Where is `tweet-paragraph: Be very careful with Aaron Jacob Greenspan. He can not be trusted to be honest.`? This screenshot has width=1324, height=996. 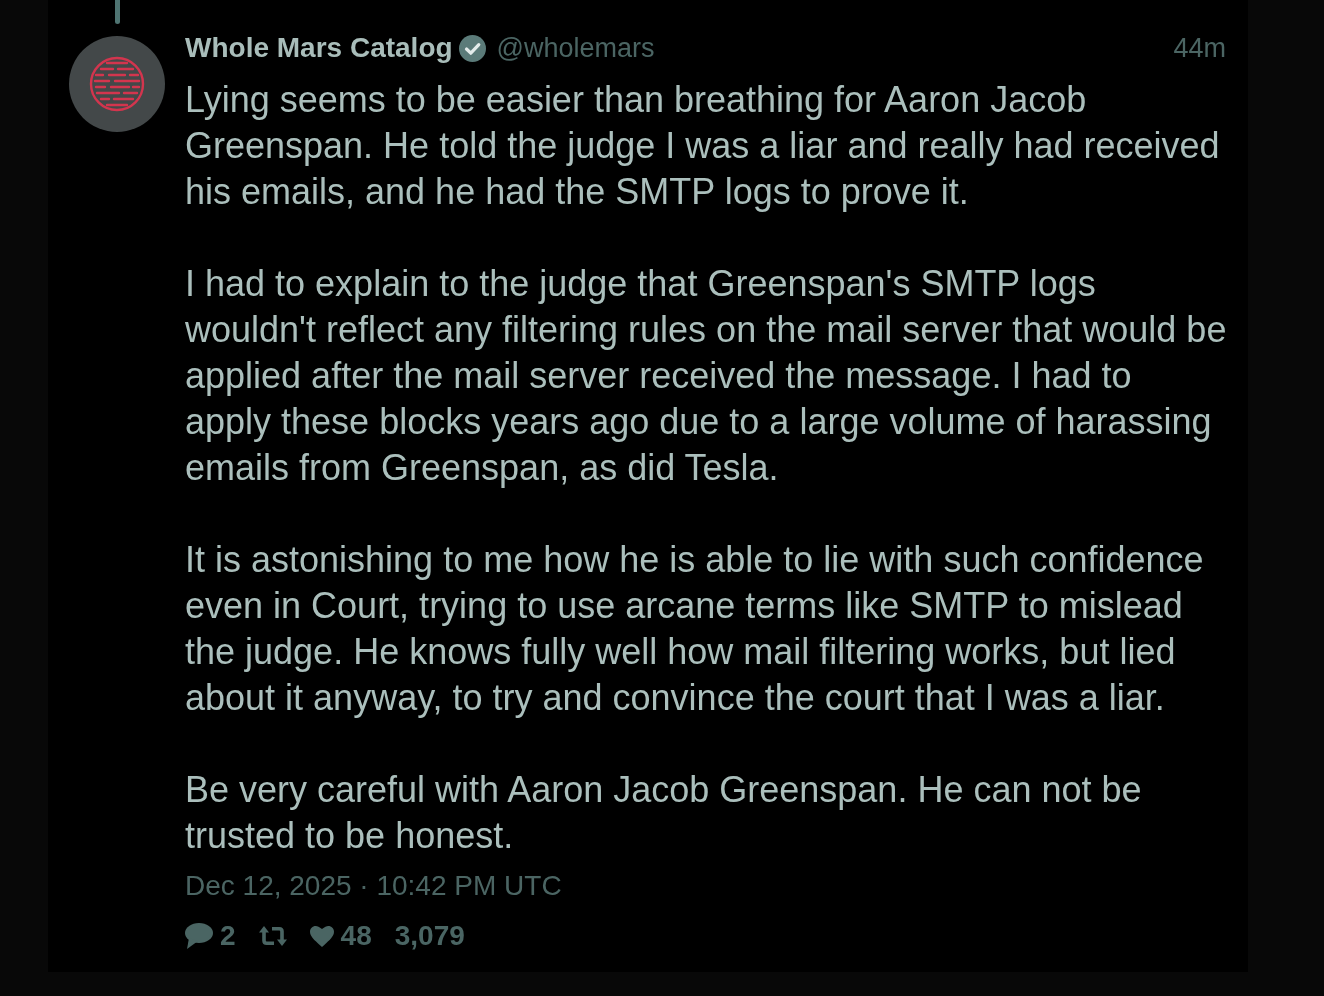
tweet-paragraph: Be very careful with Aaron Jacob Greenspan. He can not be trusted to be honest. is located at coordinates (664, 813).